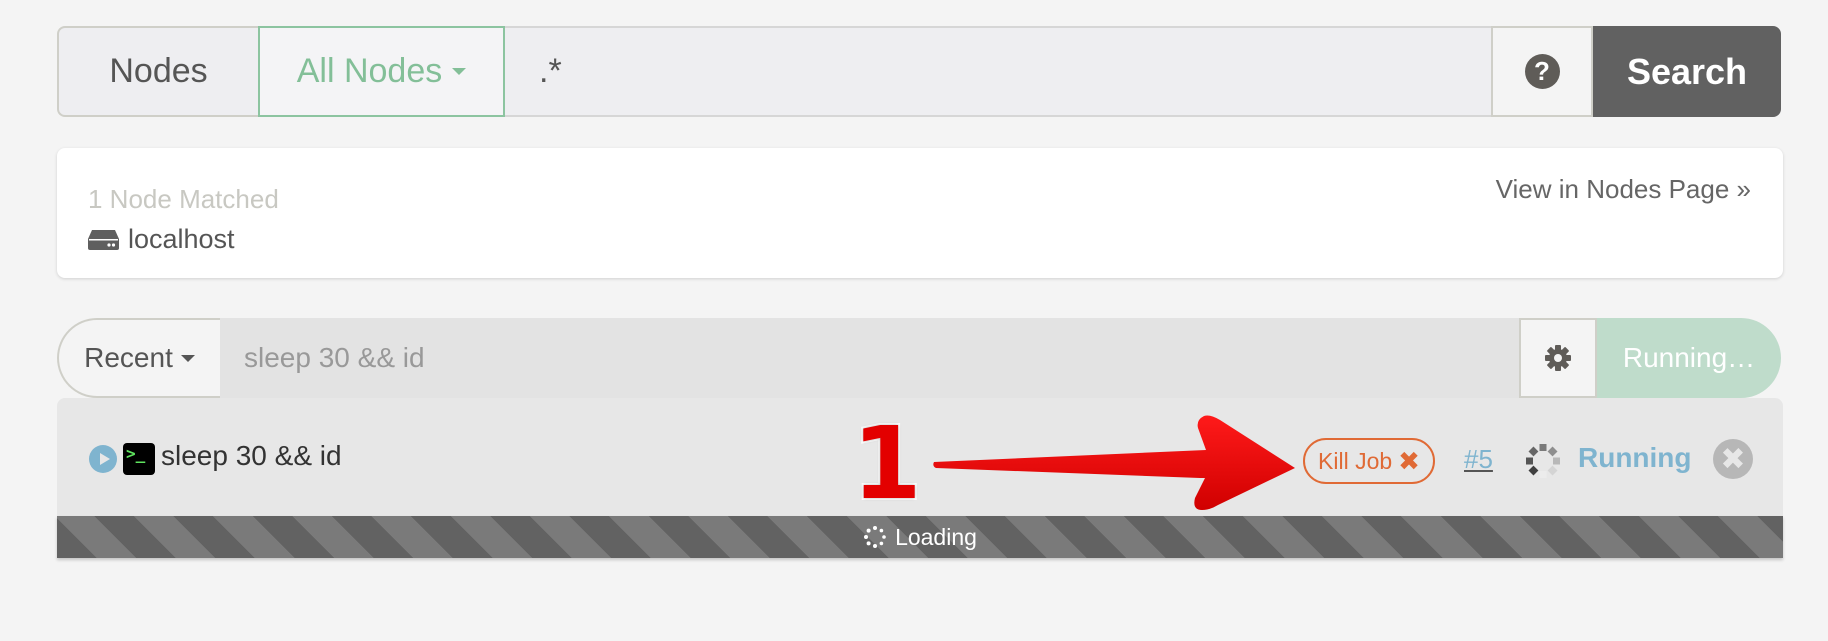 The width and height of the screenshot is (1828, 641). I want to click on node-filter-bar: Nodes All Nodes .* ? Search, so click(919, 71).